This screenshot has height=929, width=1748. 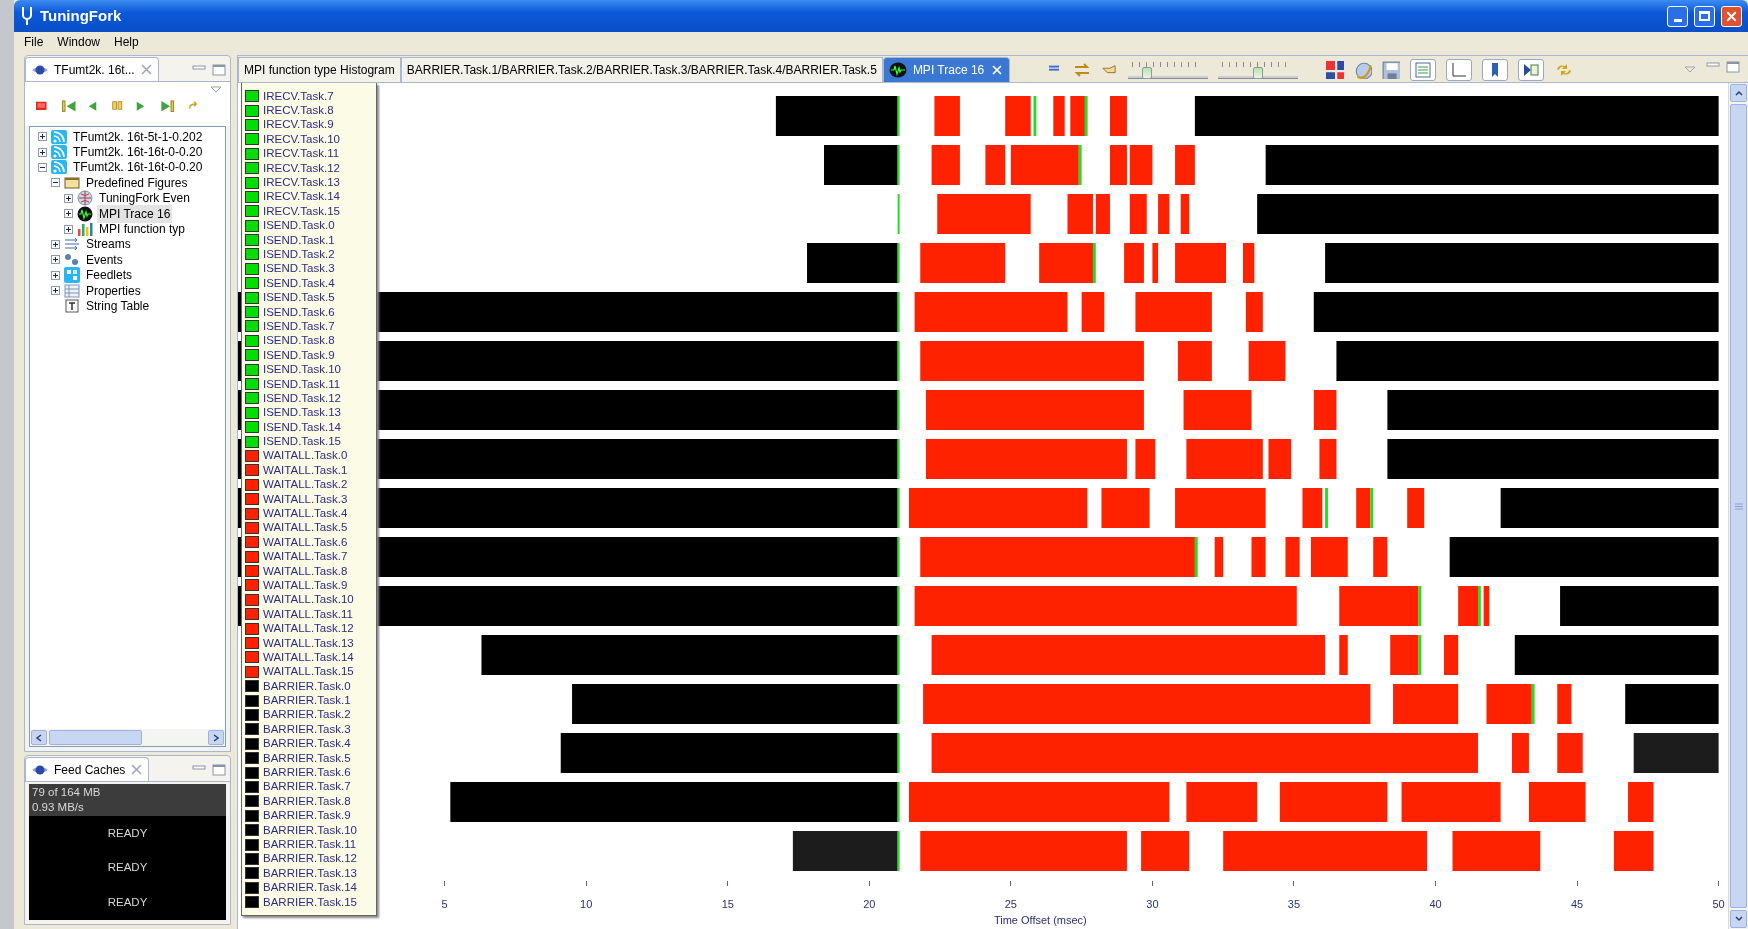 I want to click on legend-label: ISEND.Task.2, so click(x=299, y=254).